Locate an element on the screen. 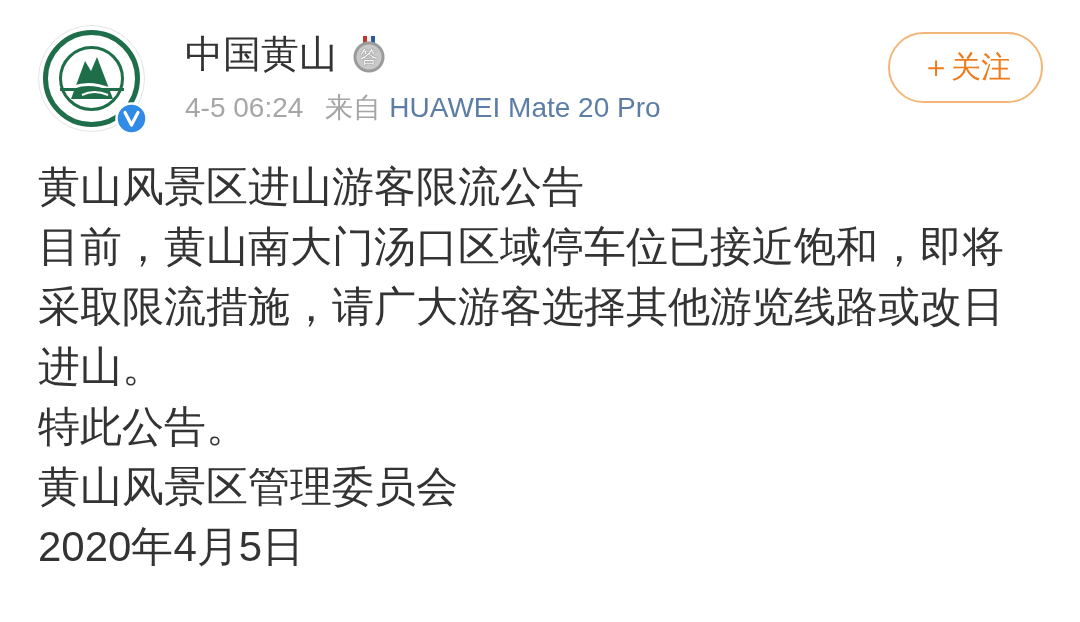 Image resolution: width=1080 pixels, height=622 pixels. notice-date: 2020年4月5日 is located at coordinates (172, 547).